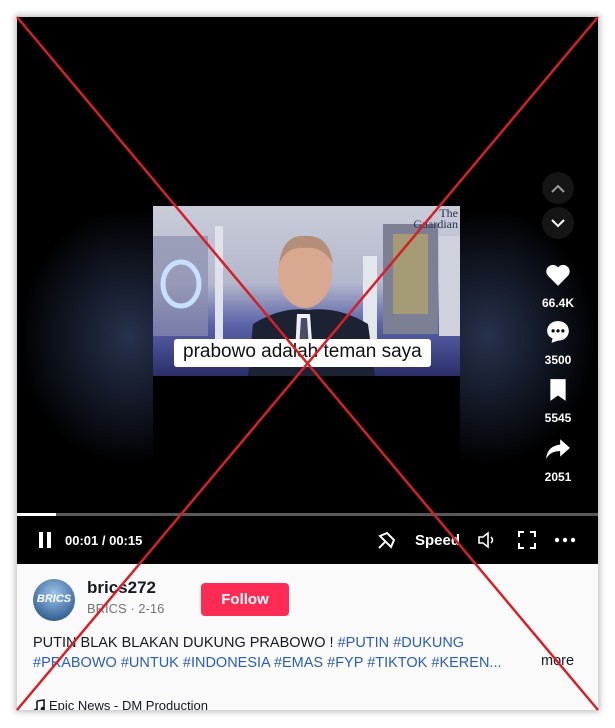 This screenshot has width=615, height=728. I want to click on fullscreen-icon, so click(527, 540).